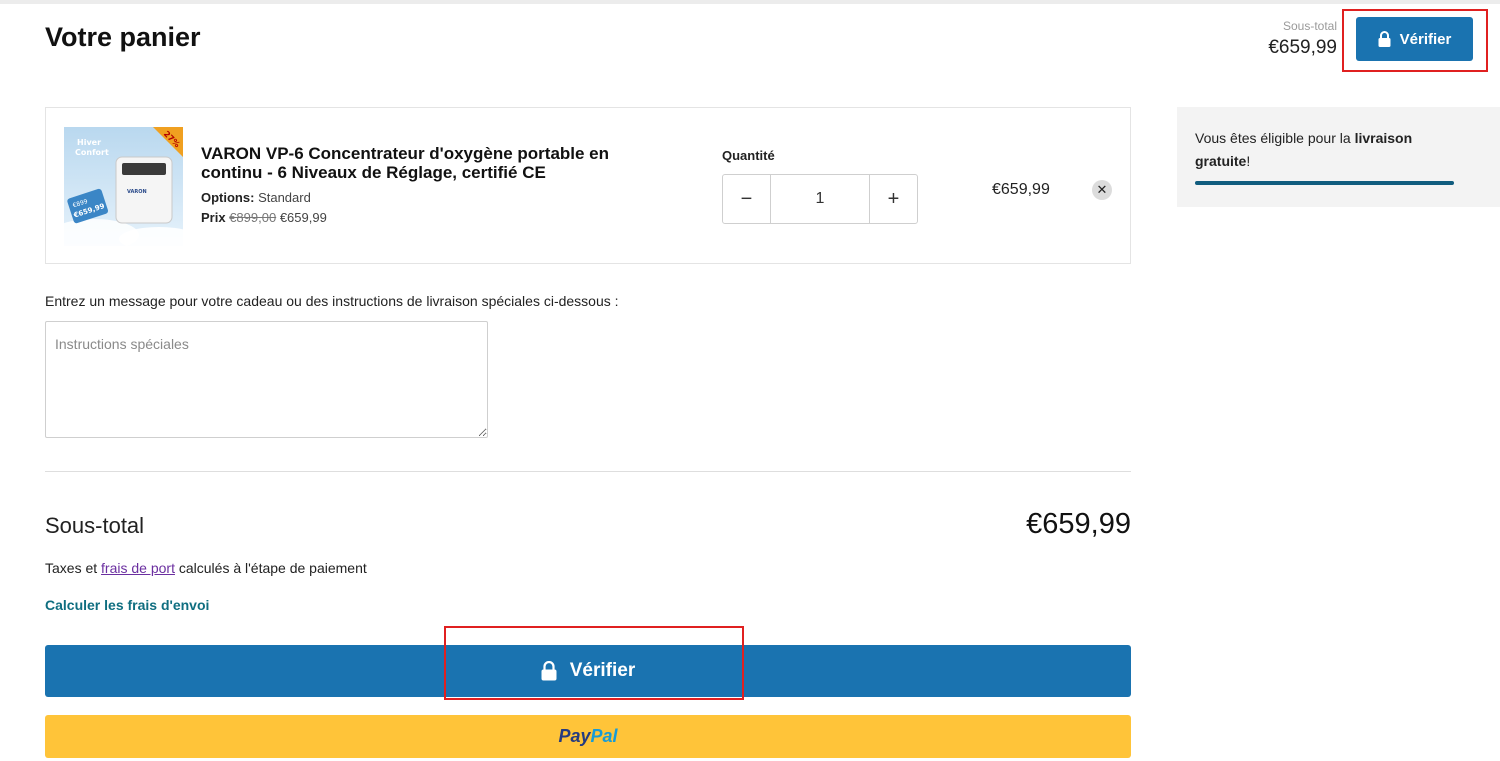  Describe the element at coordinates (748, 155) in the screenshot. I see `quantity-label: Quantité` at that location.